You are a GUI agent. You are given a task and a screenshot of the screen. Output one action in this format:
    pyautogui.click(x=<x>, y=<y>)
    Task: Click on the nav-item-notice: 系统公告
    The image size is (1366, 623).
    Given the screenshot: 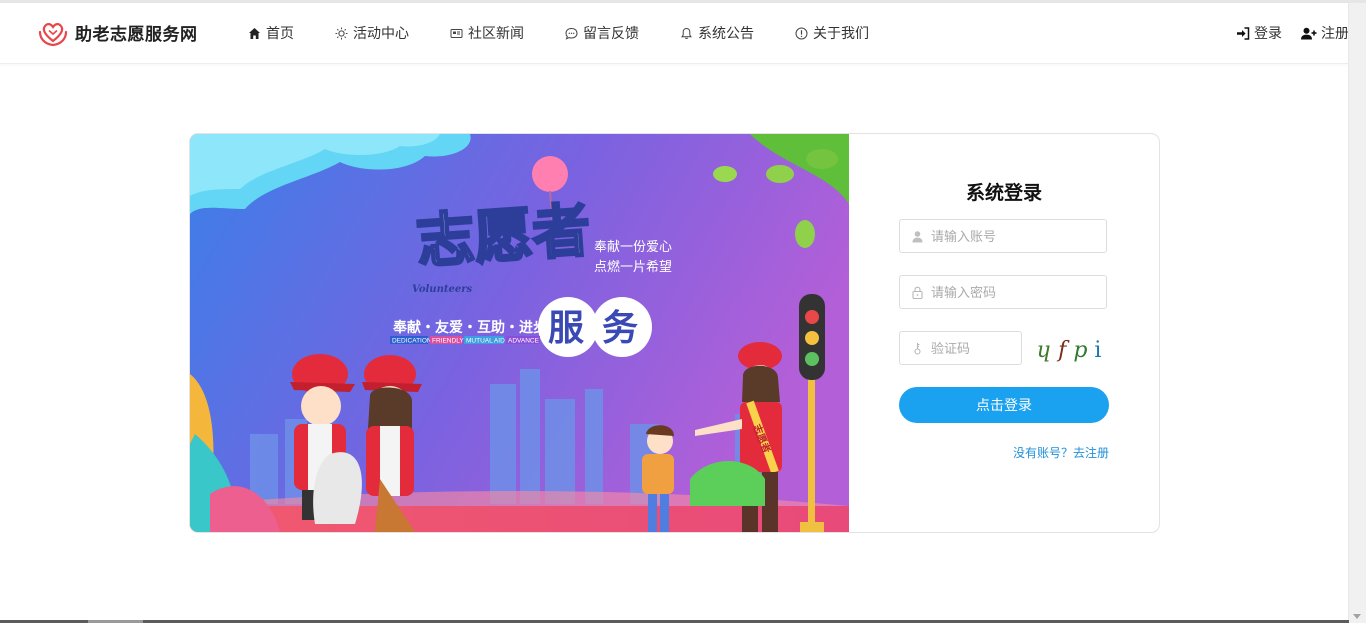 What is the action you would take?
    pyautogui.click(x=717, y=33)
    